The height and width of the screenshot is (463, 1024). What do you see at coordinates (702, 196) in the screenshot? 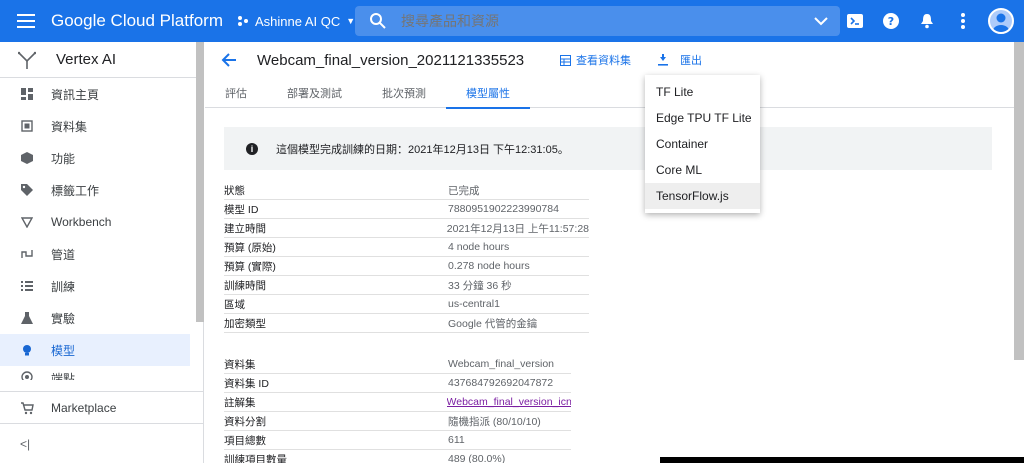
I see `menu-item-tensorflow-js: TensorFlow.js` at bounding box center [702, 196].